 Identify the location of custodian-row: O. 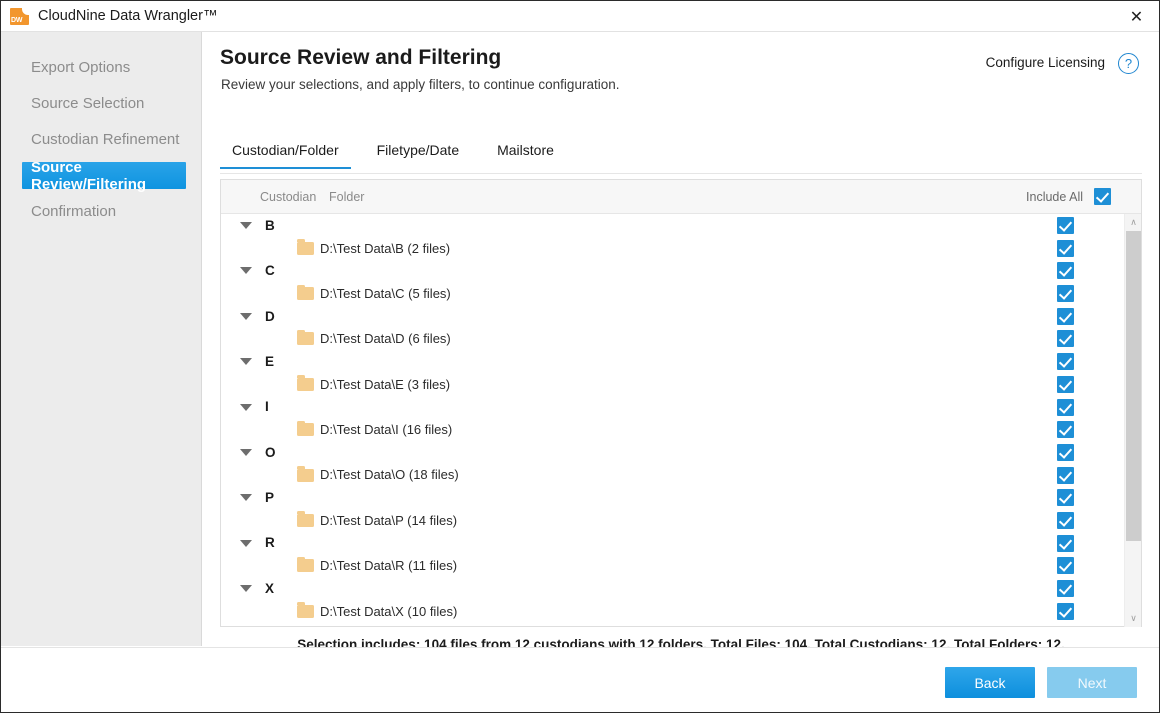
(666, 452).